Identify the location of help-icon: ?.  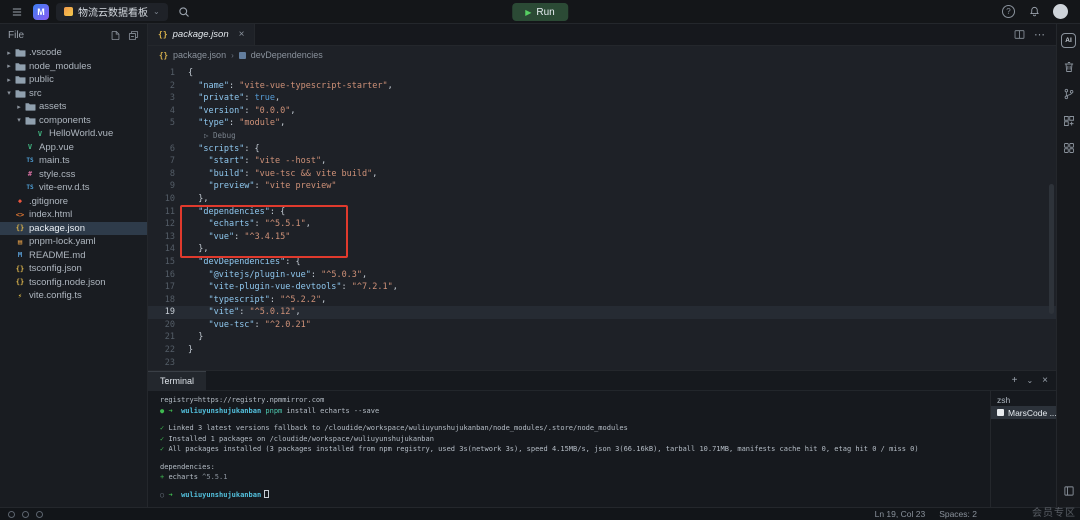
(1008, 11).